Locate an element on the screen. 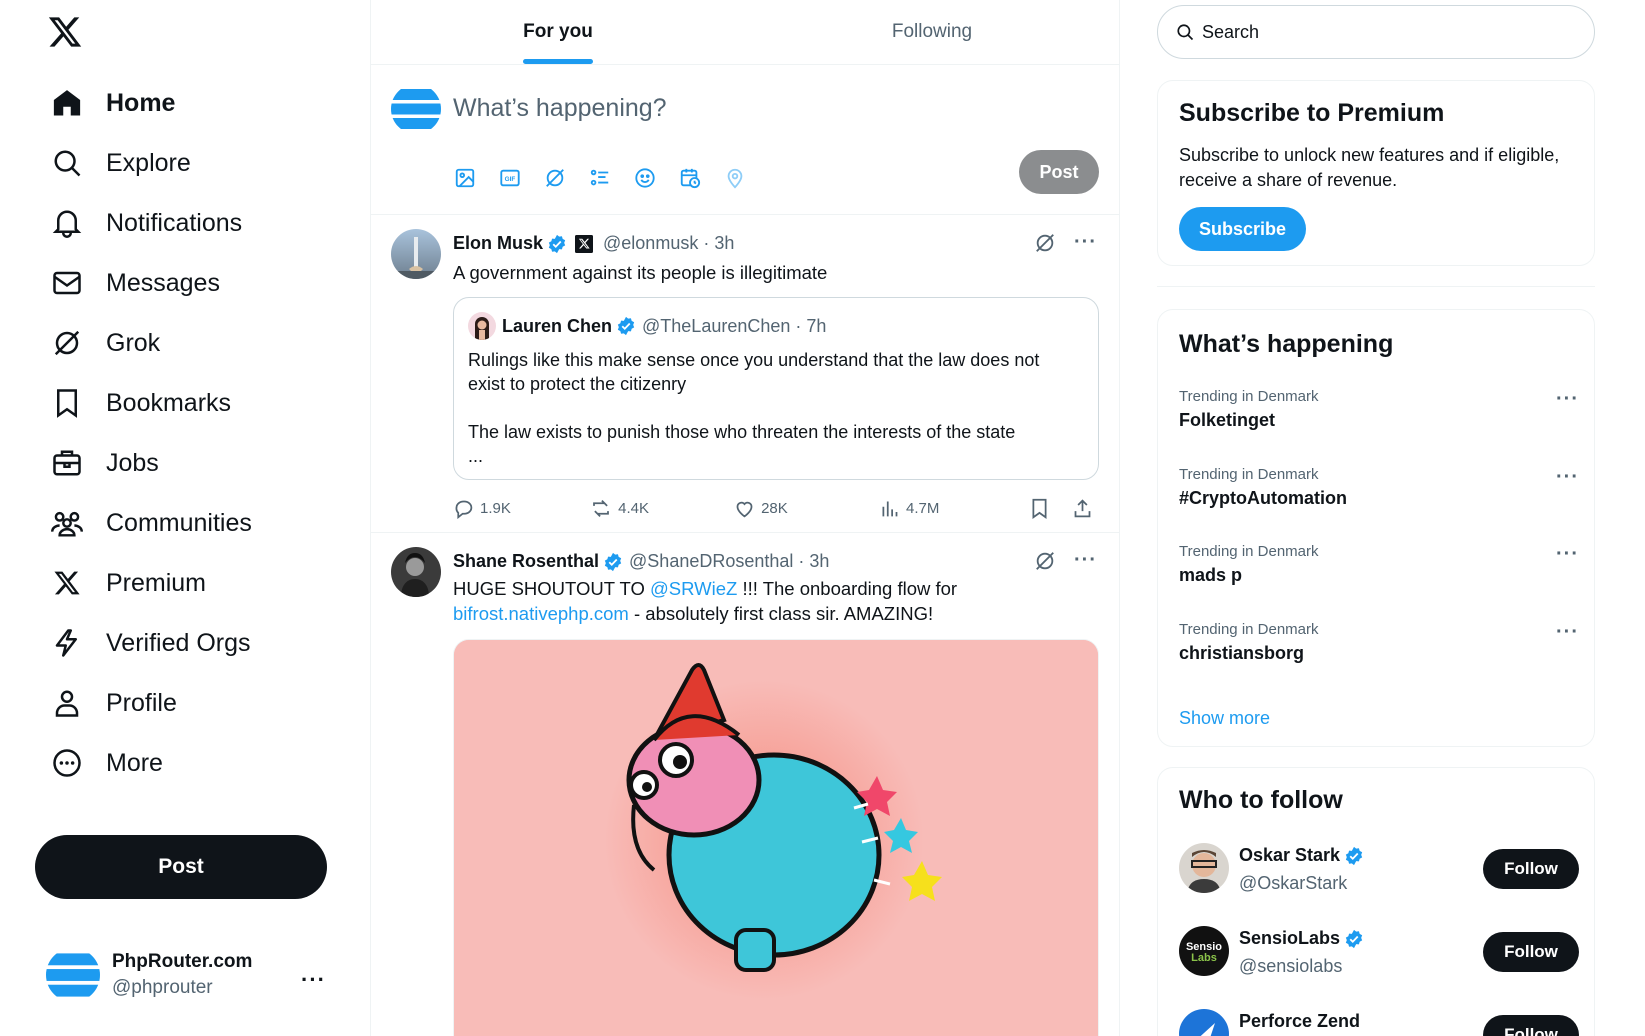 The height and width of the screenshot is (1036, 1645). tab-for-you: For you is located at coordinates (558, 32).